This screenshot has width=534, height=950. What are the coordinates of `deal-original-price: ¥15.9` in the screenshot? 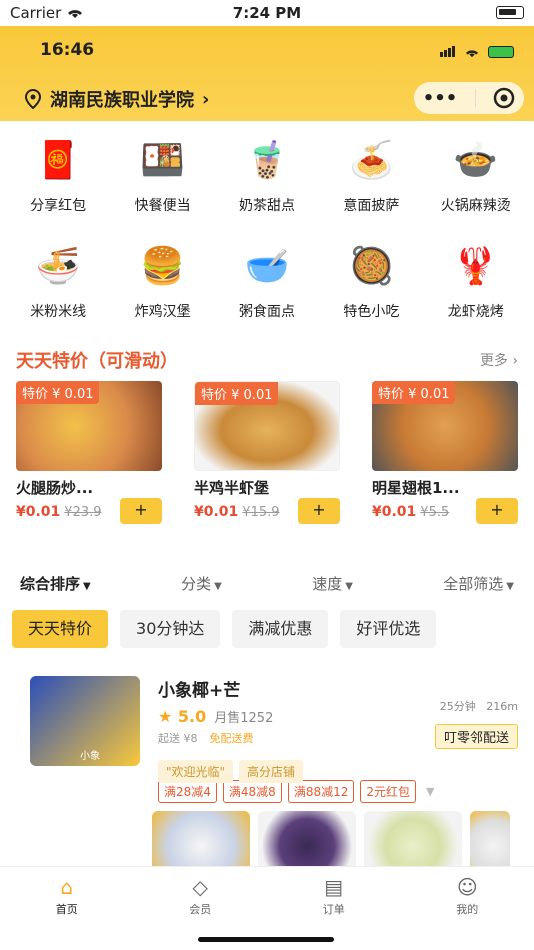 It's located at (261, 512).